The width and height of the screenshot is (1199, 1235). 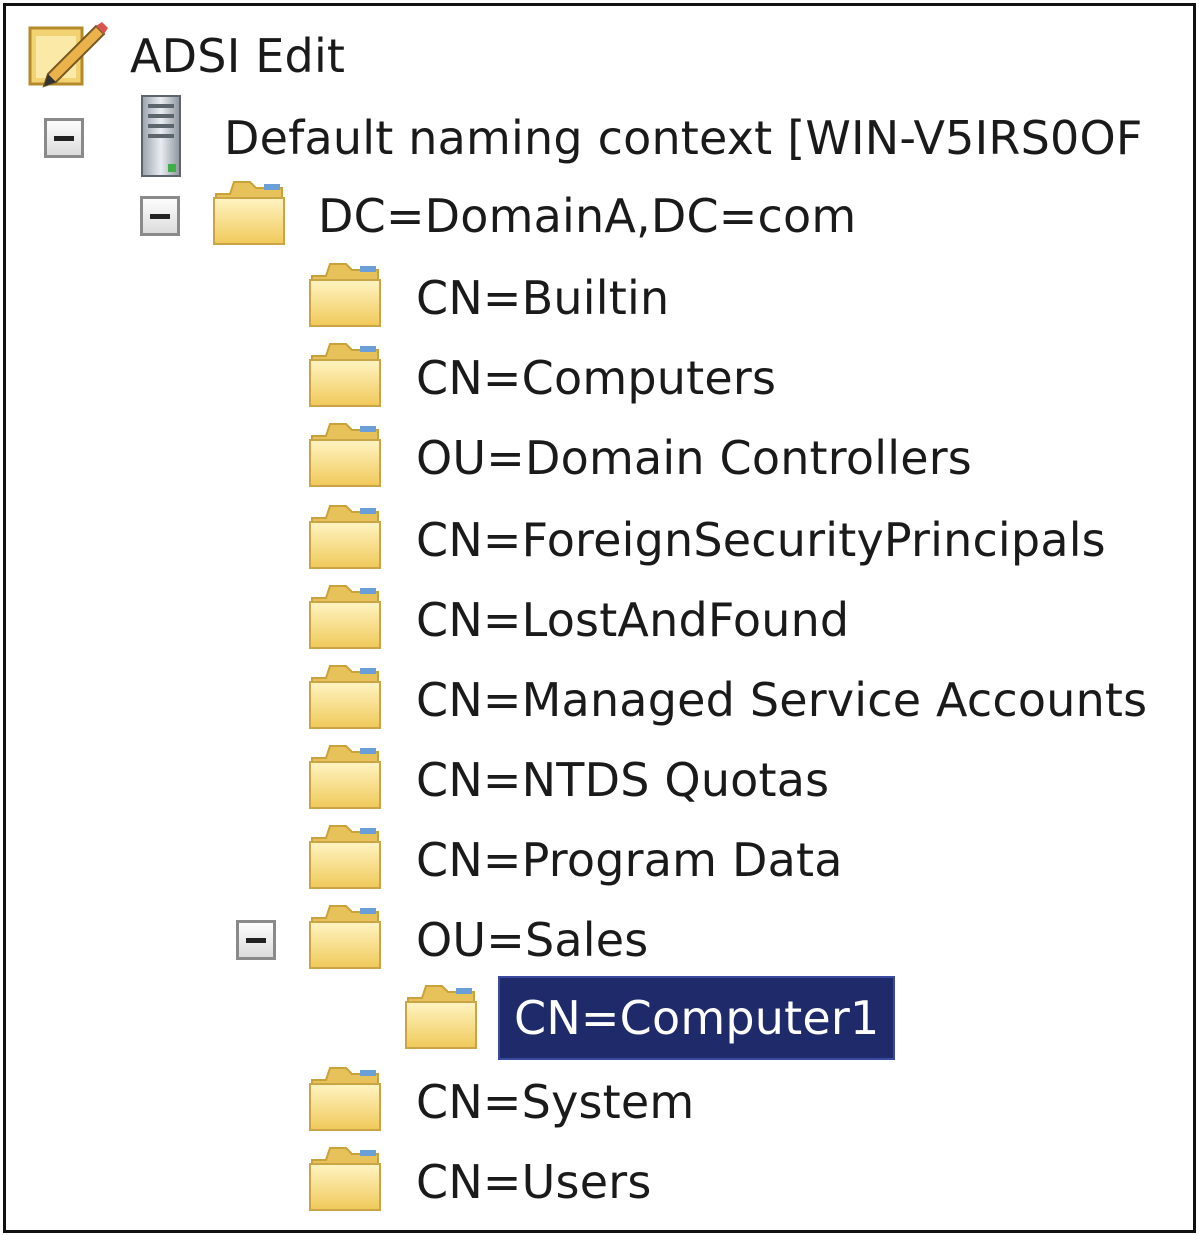 I want to click on tree-node-computers: CN=Computers, so click(x=596, y=376).